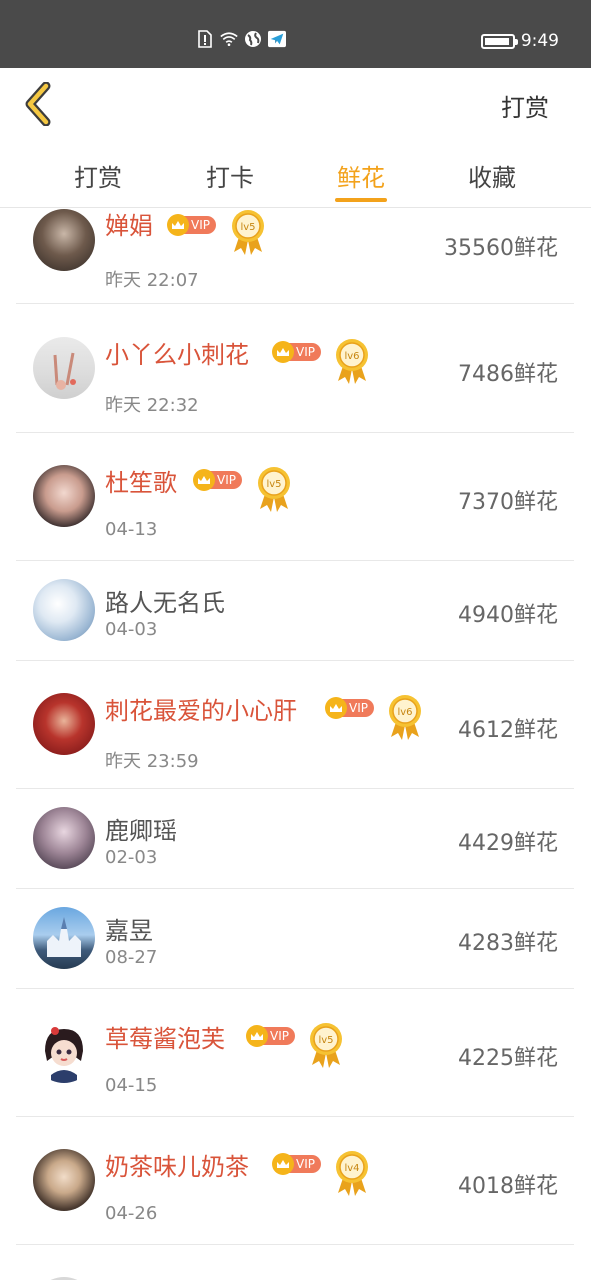  What do you see at coordinates (131, 629) in the screenshot?
I see `timestamp: 04-03` at bounding box center [131, 629].